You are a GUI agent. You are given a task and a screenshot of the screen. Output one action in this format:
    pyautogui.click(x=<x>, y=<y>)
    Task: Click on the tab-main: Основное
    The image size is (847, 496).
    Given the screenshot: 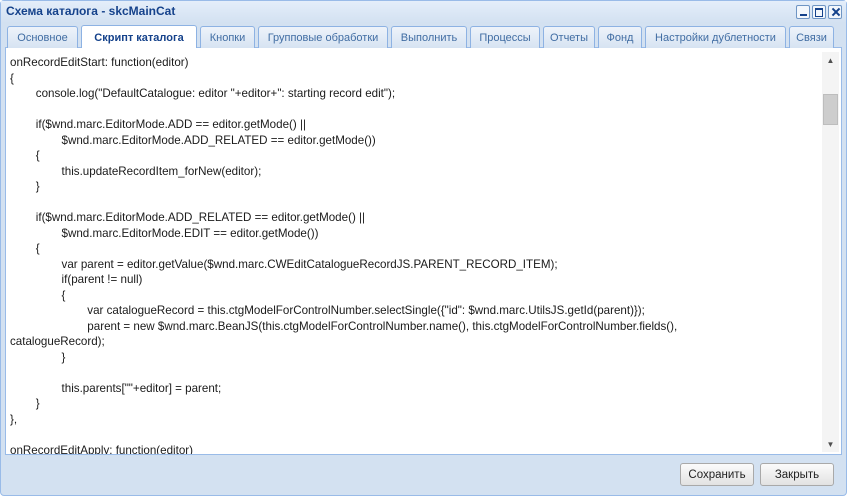 What is the action you would take?
    pyautogui.click(x=42, y=37)
    